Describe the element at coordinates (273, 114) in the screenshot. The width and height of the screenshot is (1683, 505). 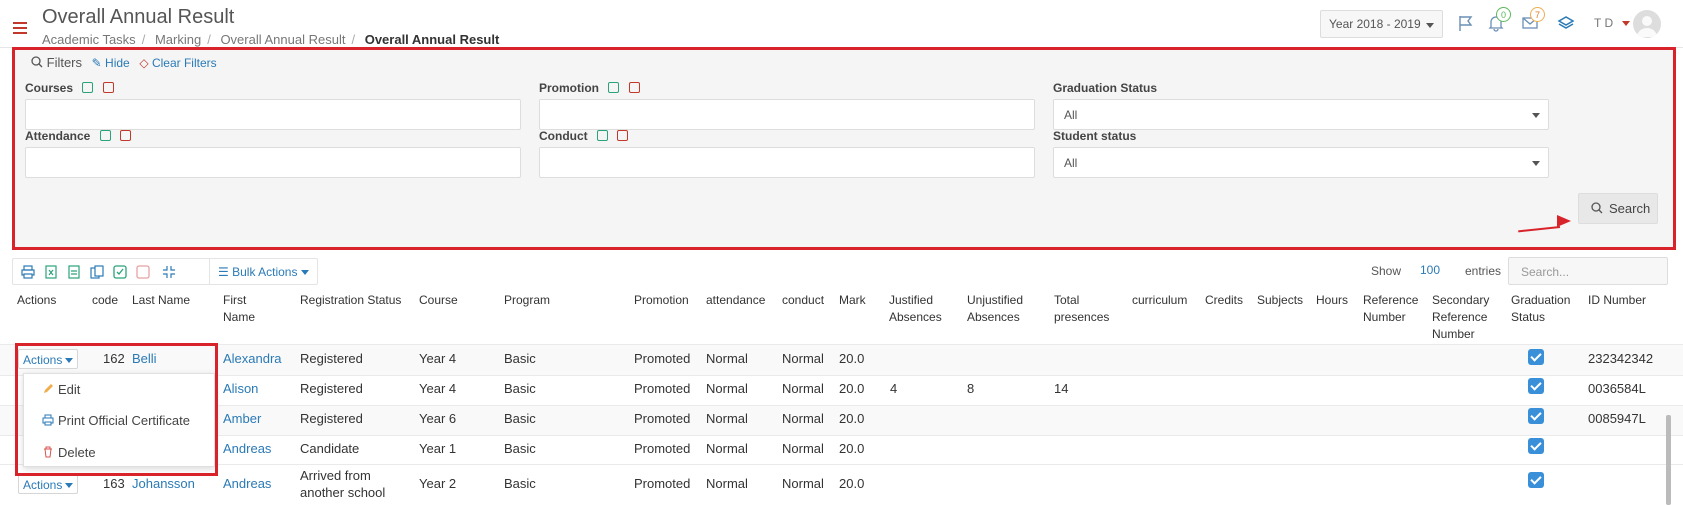
I see `courses-input` at that location.